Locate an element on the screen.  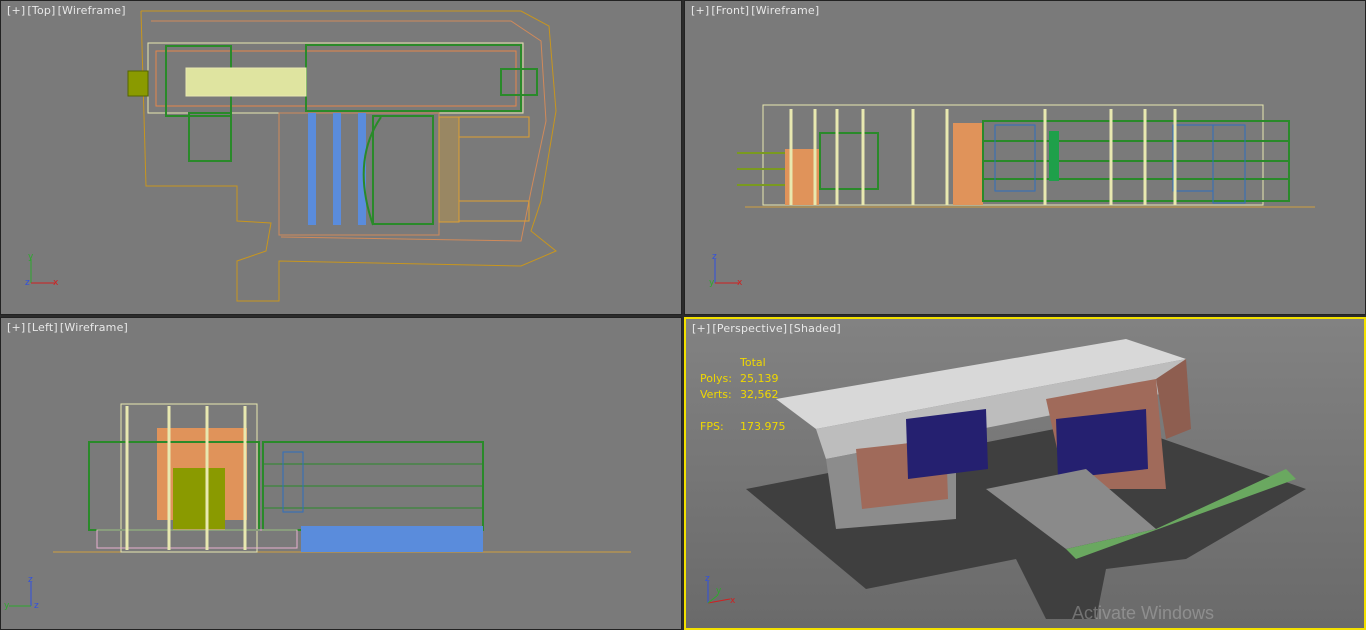
axis-gizmo-front: z y x is located at coordinates (727, 271).